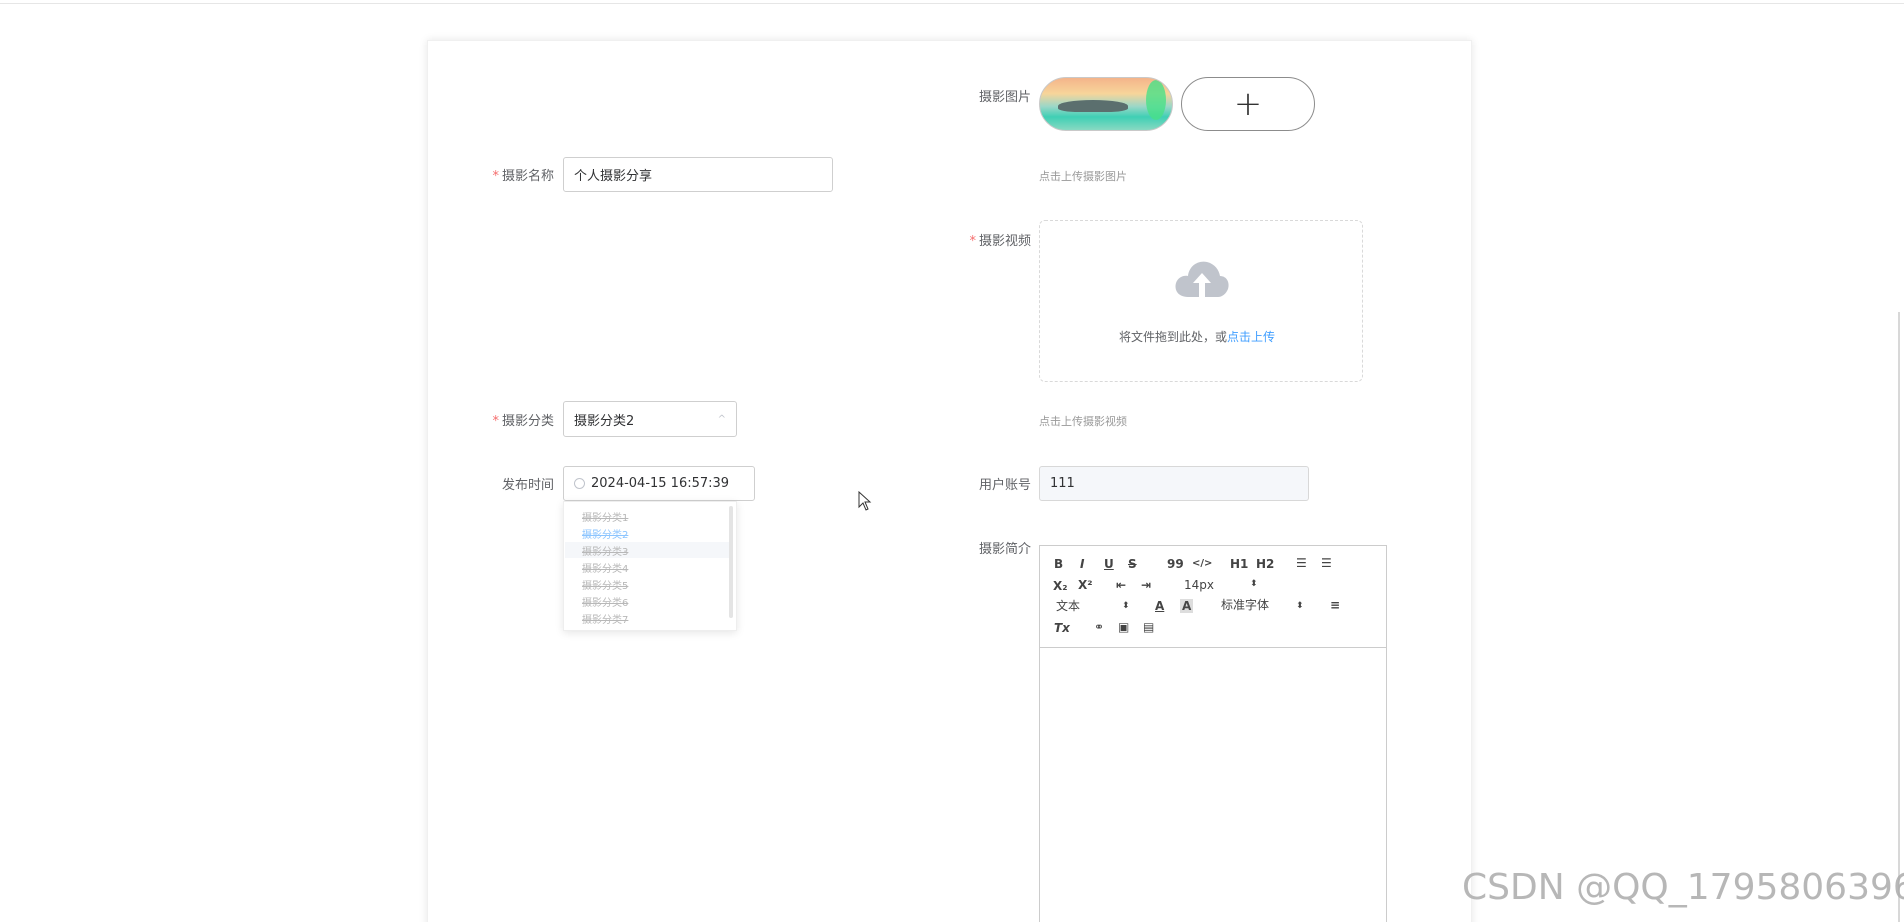 The width and height of the screenshot is (1904, 922). What do you see at coordinates (1201, 301) in the screenshot?
I see `video-dropzone: 将文件拖到此处，或点击上传` at bounding box center [1201, 301].